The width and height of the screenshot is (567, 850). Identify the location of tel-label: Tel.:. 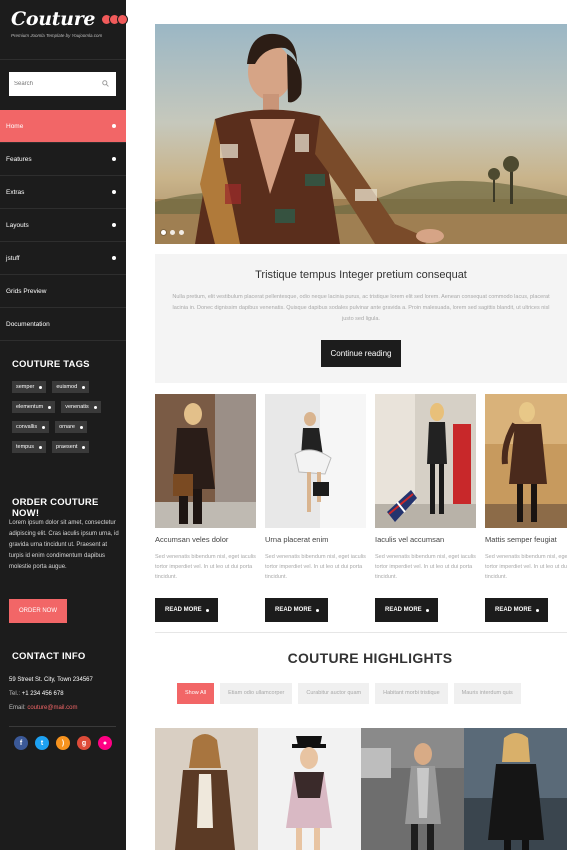
(15, 694).